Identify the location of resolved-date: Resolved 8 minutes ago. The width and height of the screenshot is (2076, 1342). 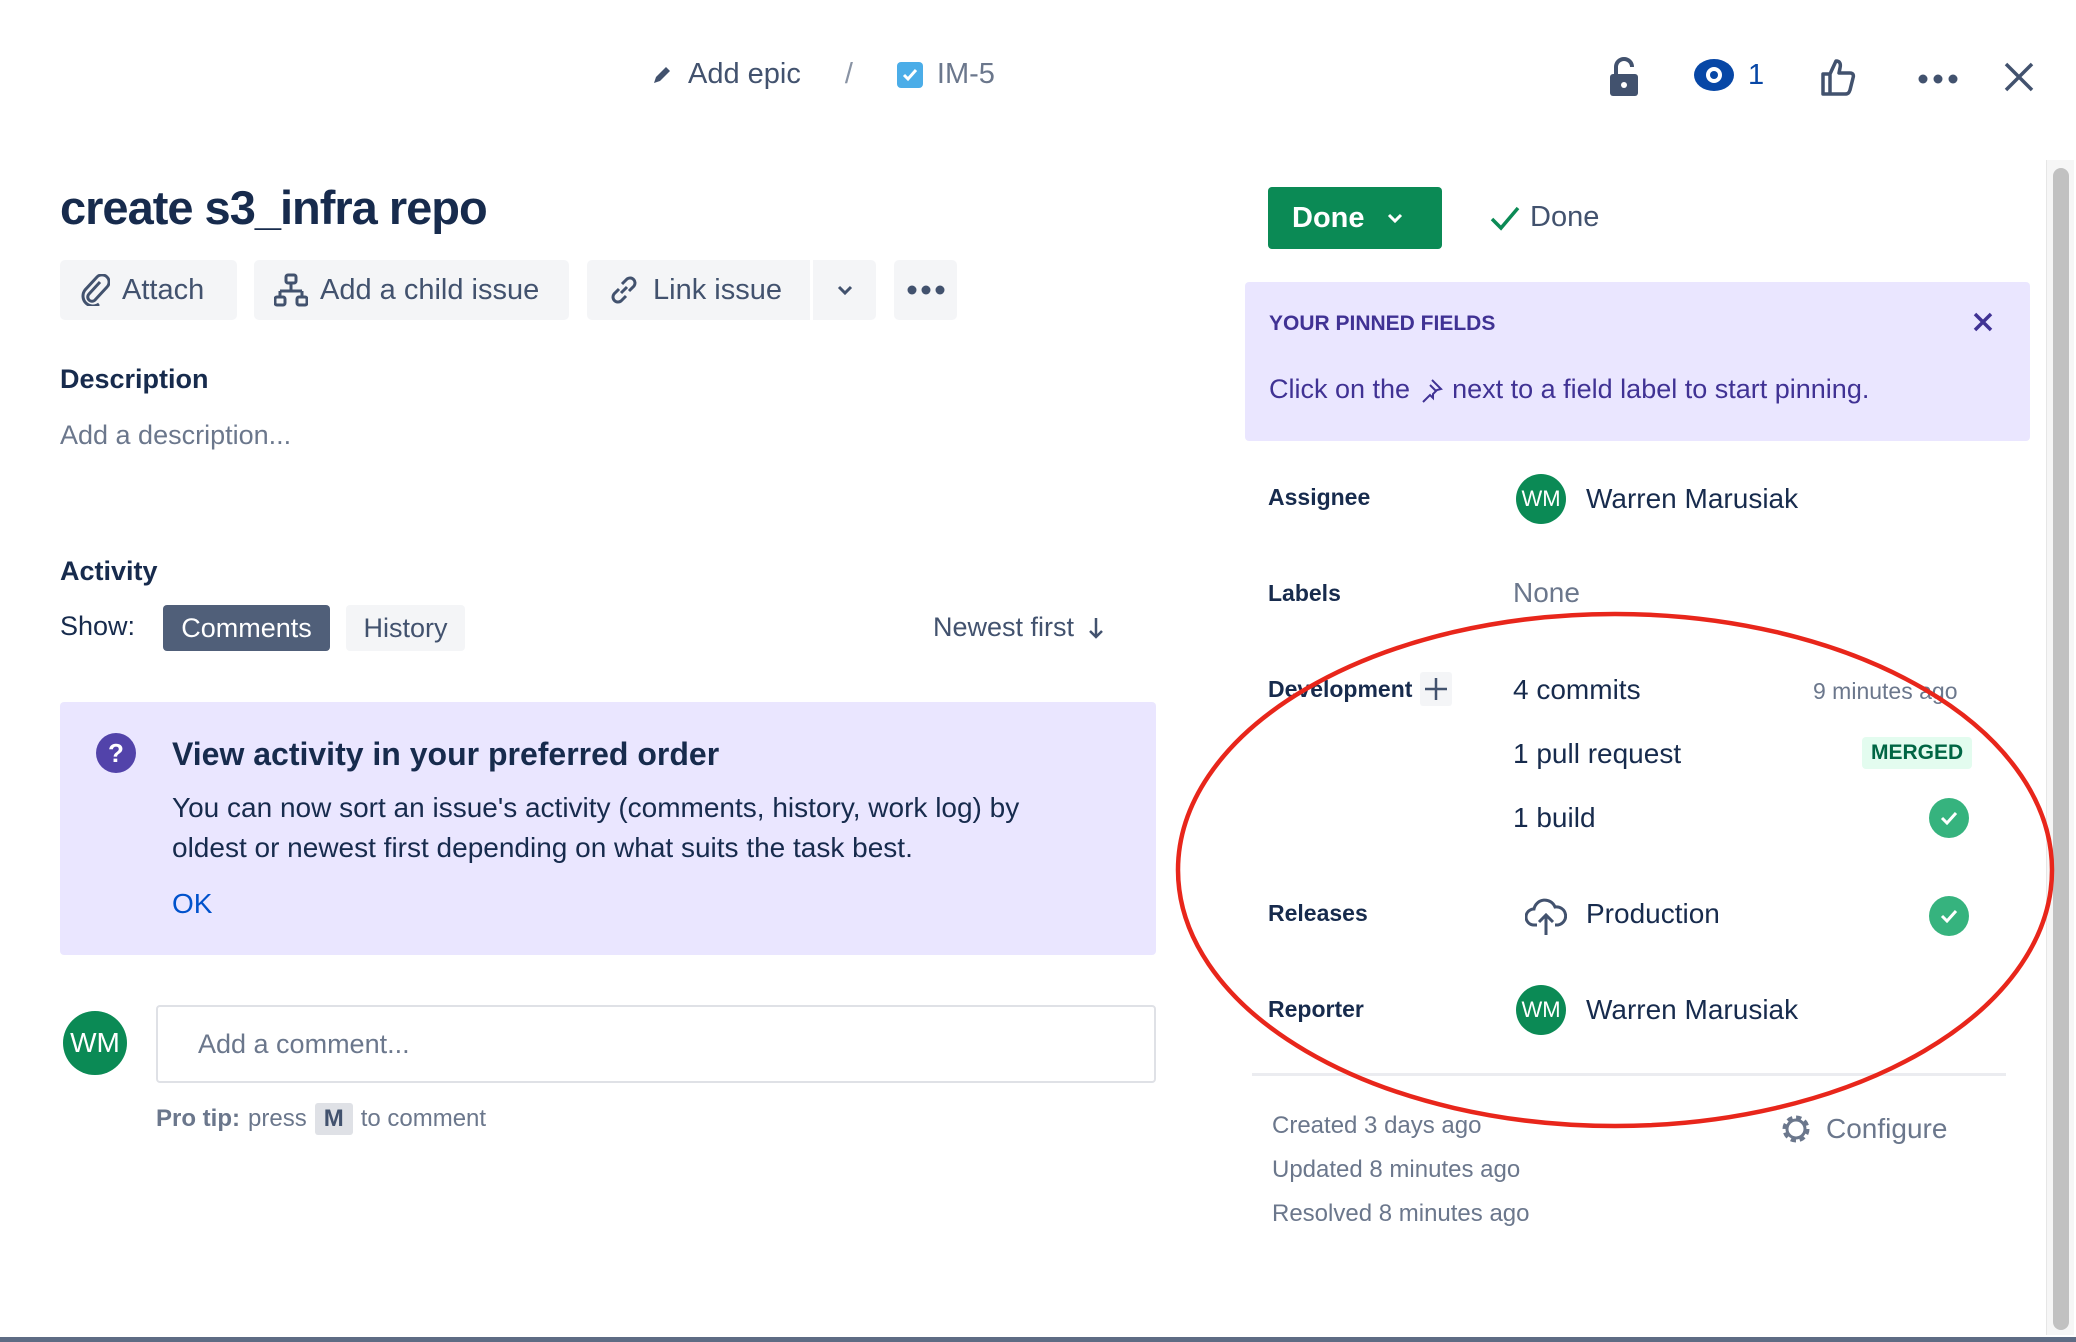
(1401, 1213).